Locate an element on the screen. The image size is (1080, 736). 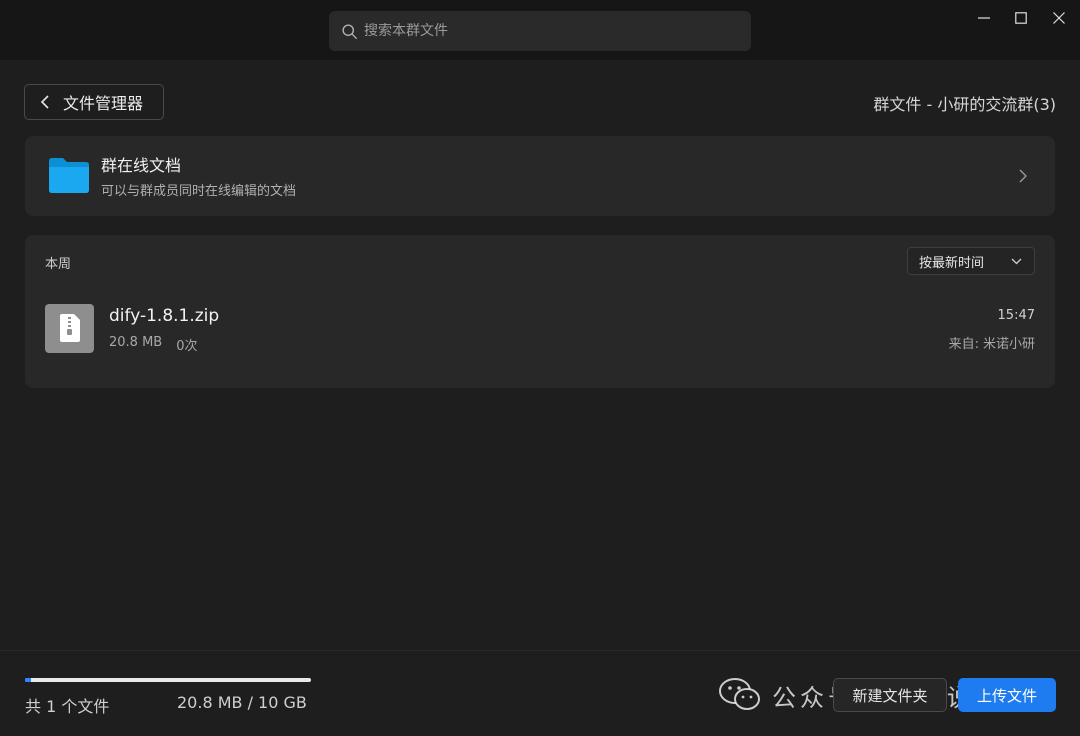
sort-dropdown: 按最新时间 is located at coordinates (971, 261).